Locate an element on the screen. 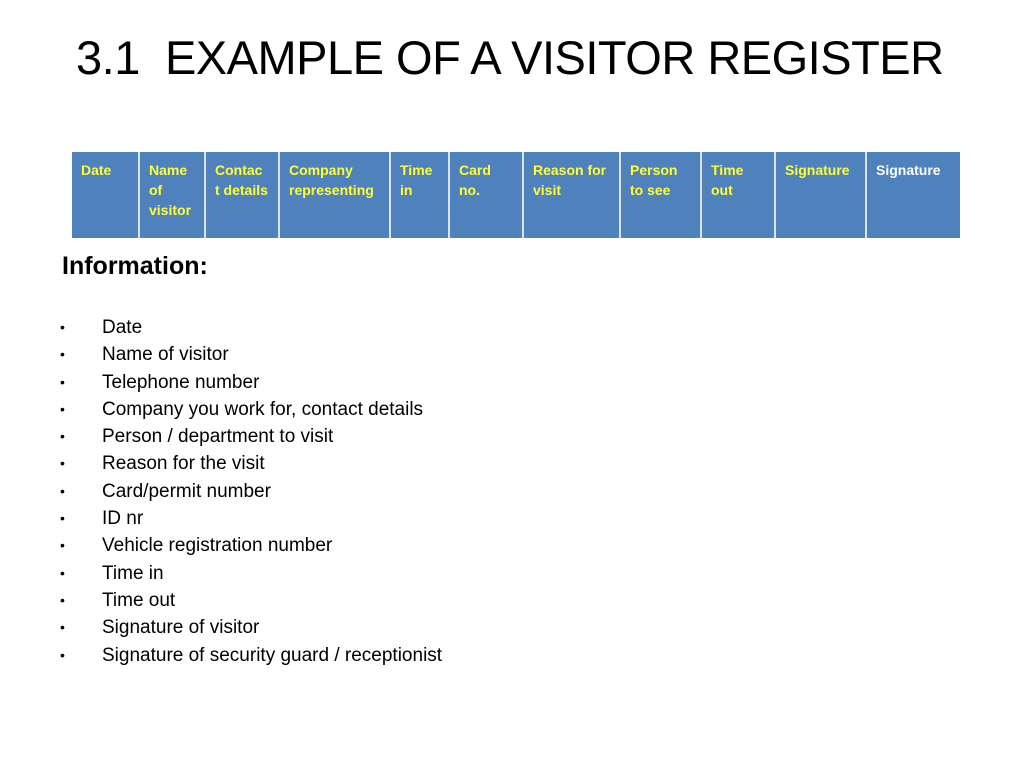 The width and height of the screenshot is (1024, 768). column-header-company: Company representing is located at coordinates (334, 195).